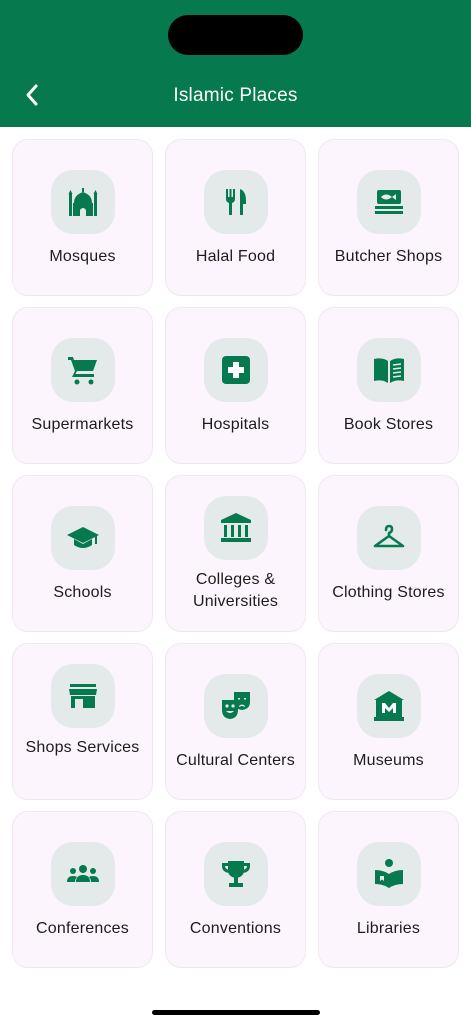 The width and height of the screenshot is (471, 1024). What do you see at coordinates (236, 528) in the screenshot?
I see `institution-icon` at bounding box center [236, 528].